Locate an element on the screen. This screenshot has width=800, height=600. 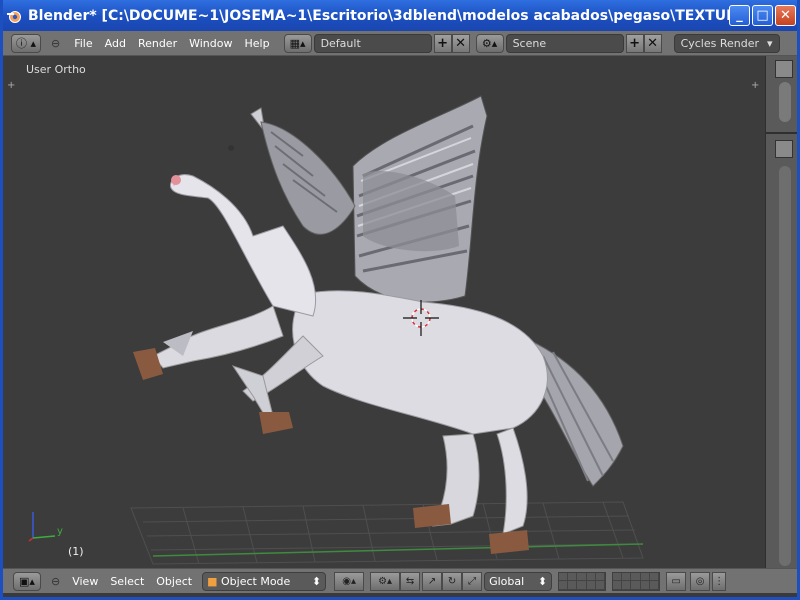
mode-label: Object Mode is located at coordinates (256, 581).